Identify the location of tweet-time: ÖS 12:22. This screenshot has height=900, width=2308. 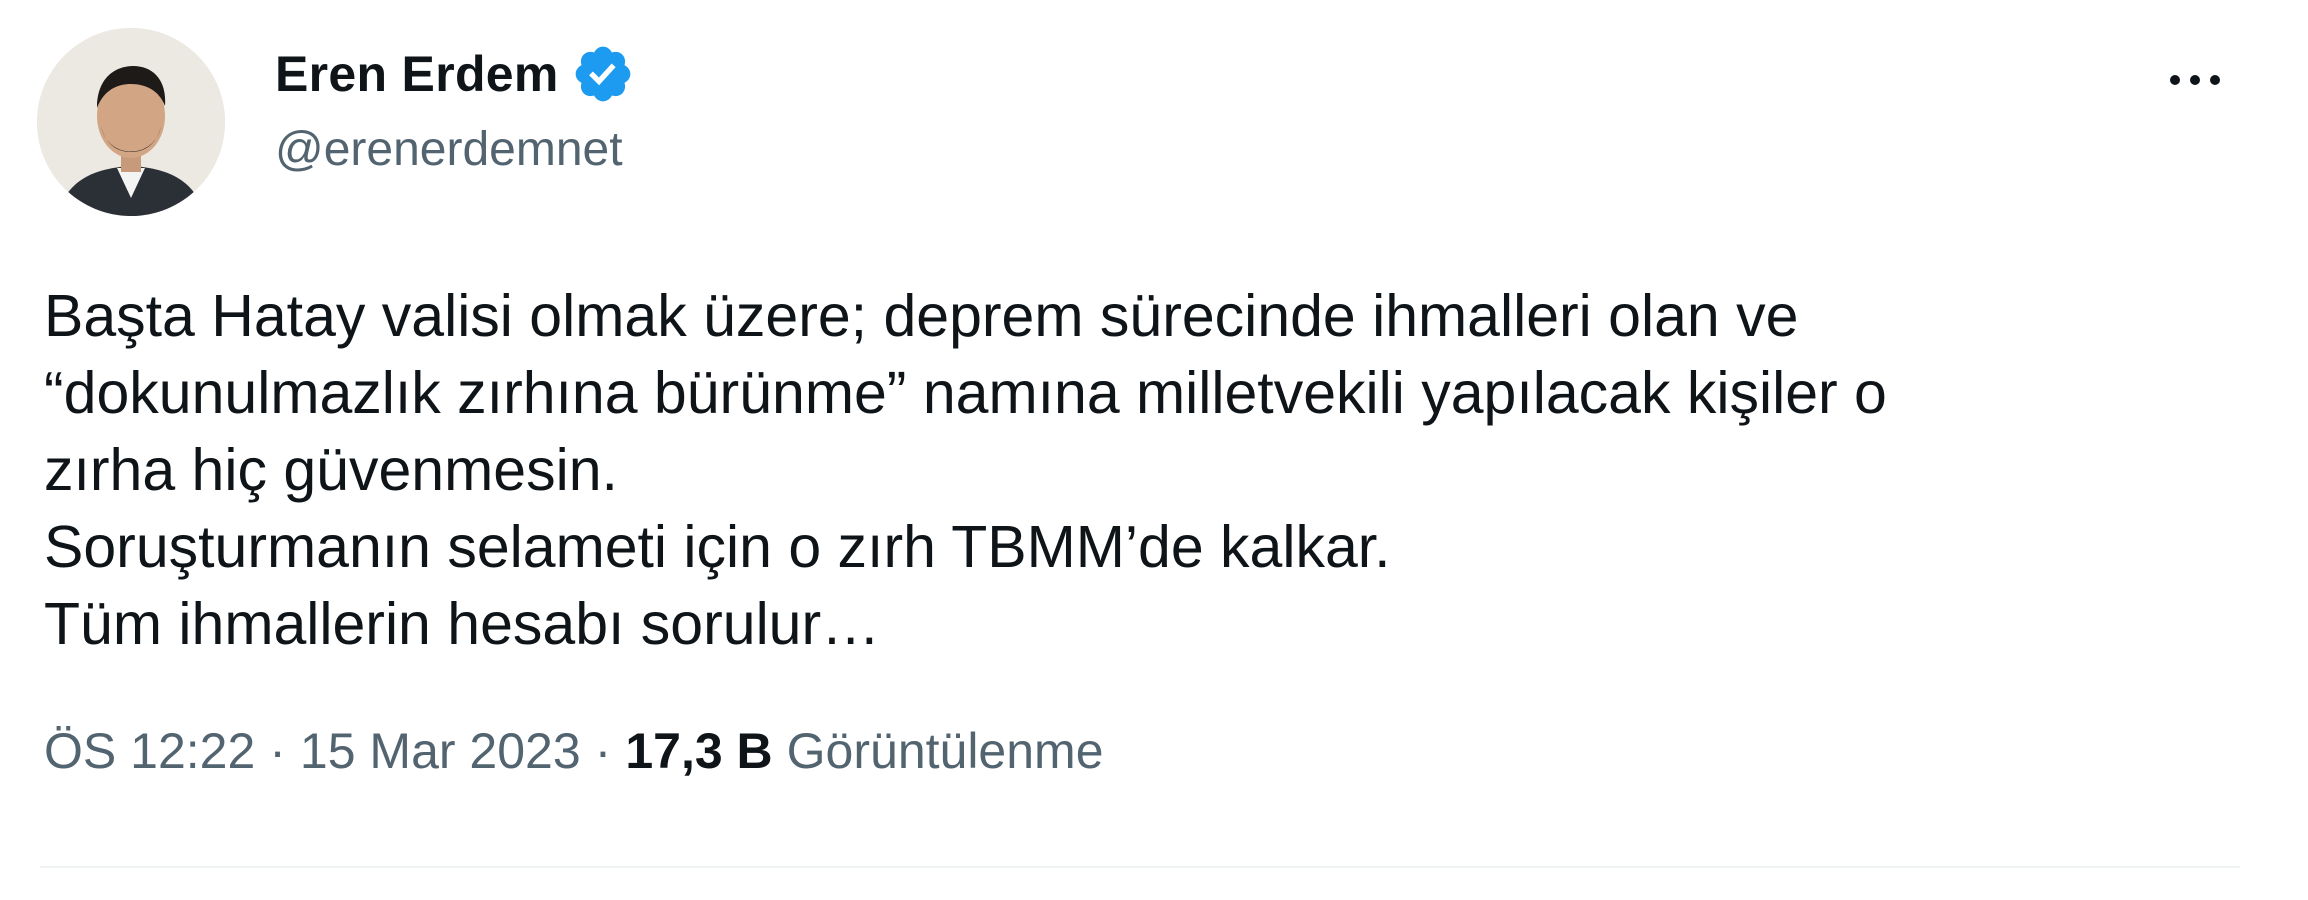
(149, 751).